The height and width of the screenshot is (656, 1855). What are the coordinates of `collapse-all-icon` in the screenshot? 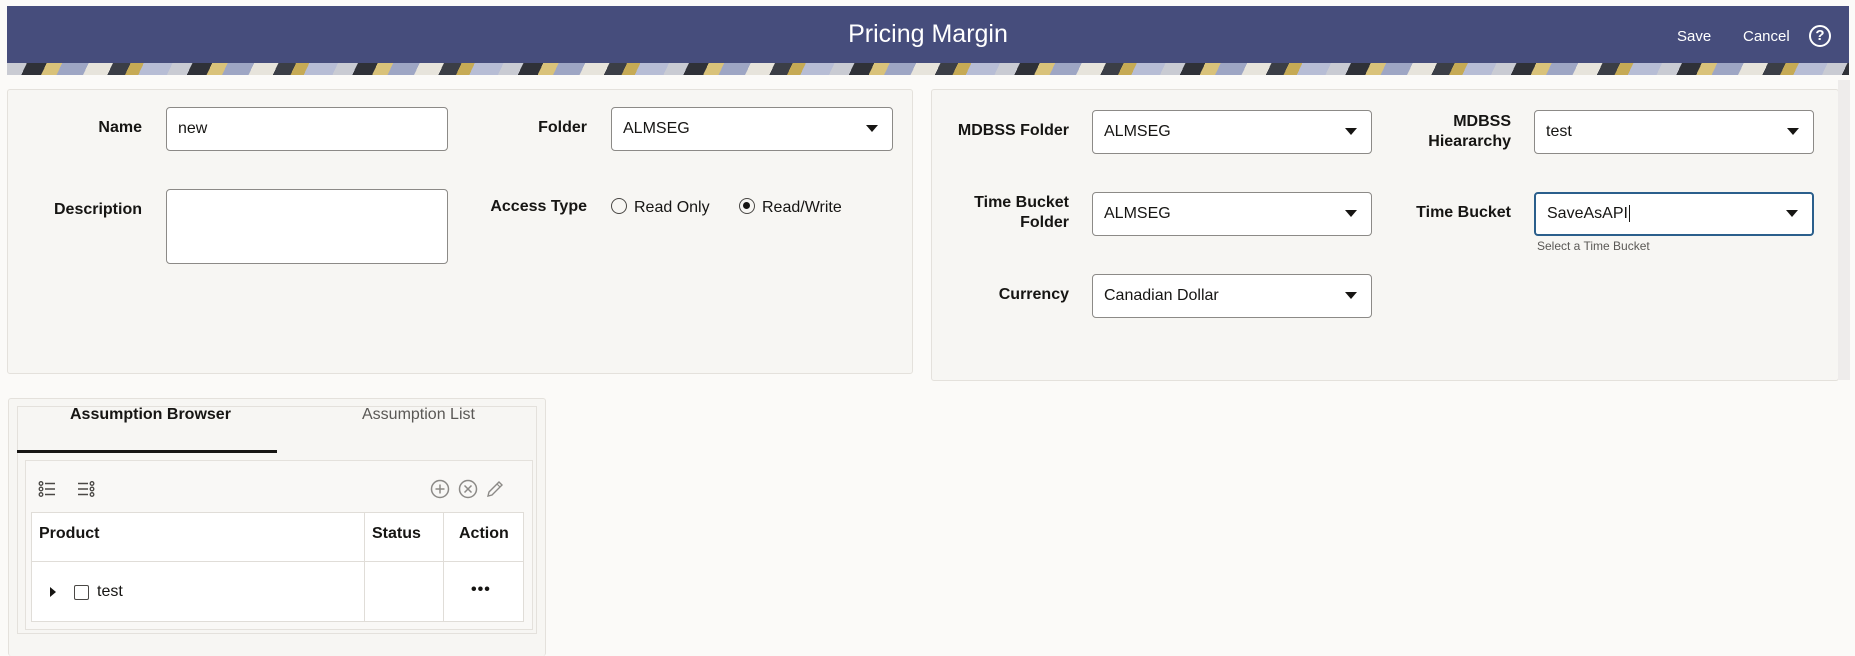 It's located at (86, 491).